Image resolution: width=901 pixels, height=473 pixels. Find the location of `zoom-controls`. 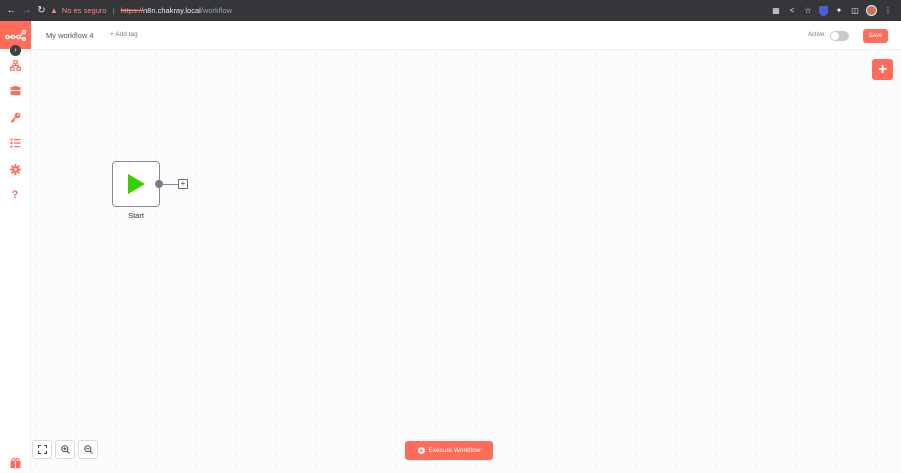

zoom-controls is located at coordinates (65, 449).